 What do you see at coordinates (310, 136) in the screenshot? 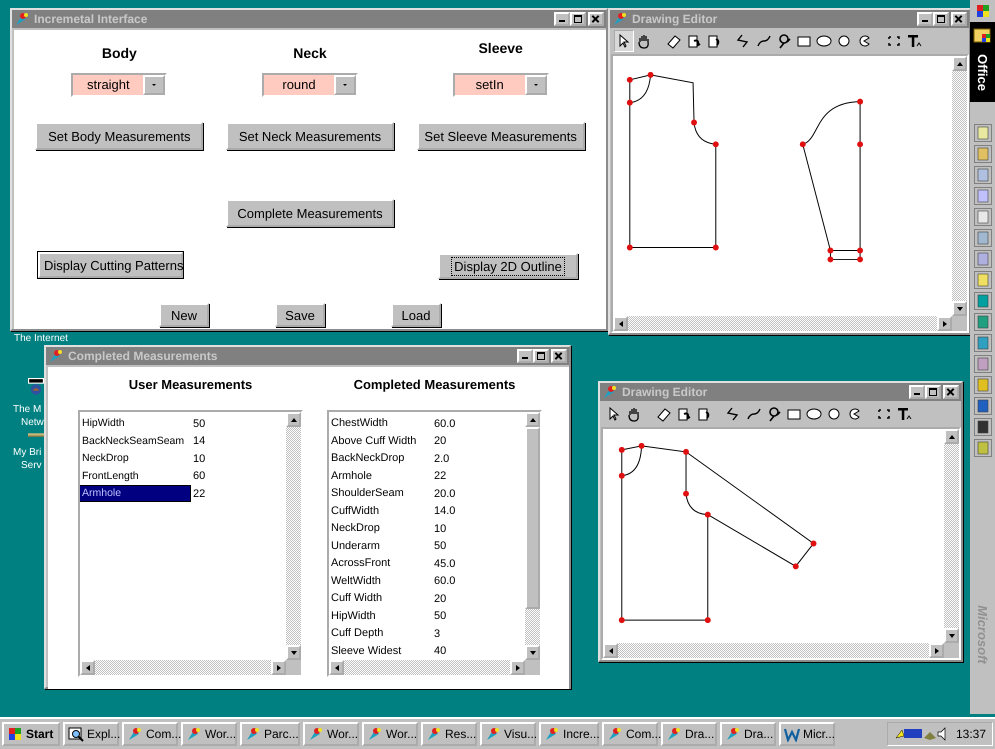
I see `set-measurements-button: Set Neck Measurements` at bounding box center [310, 136].